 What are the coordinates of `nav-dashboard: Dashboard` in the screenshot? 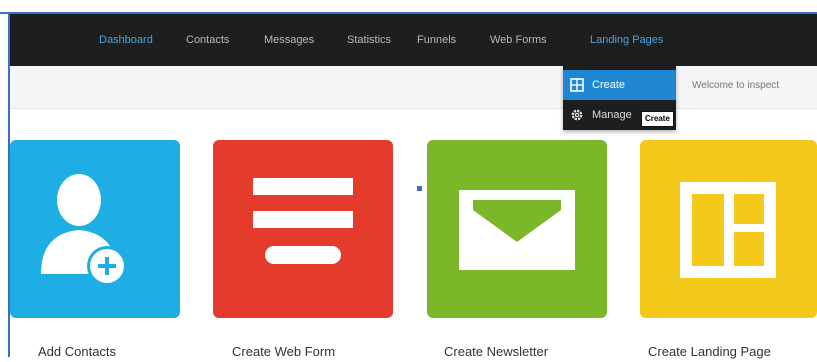 It's located at (126, 40).